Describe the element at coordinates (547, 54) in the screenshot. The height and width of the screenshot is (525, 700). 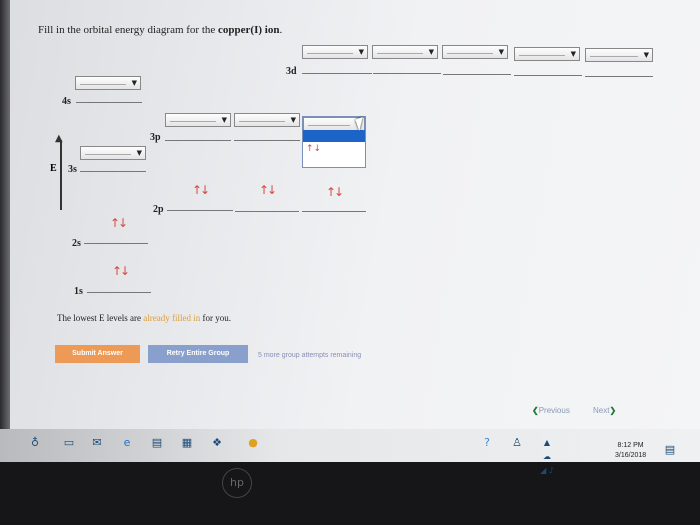
I see `dropdown-3d-4: ▼` at that location.